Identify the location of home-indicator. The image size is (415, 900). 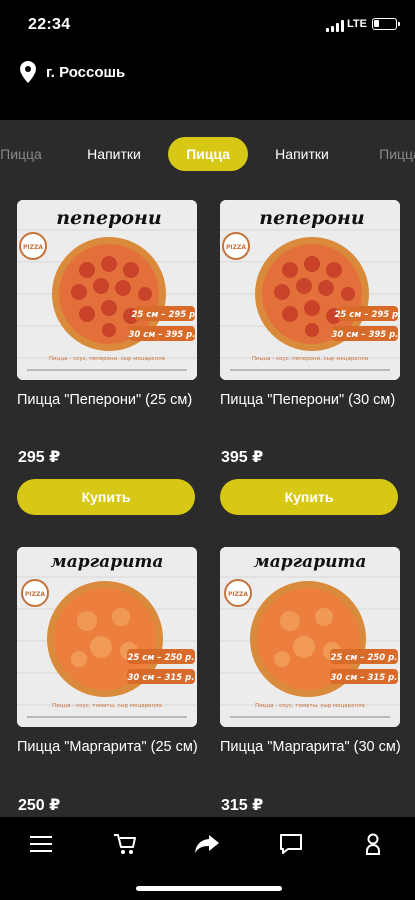
(209, 888).